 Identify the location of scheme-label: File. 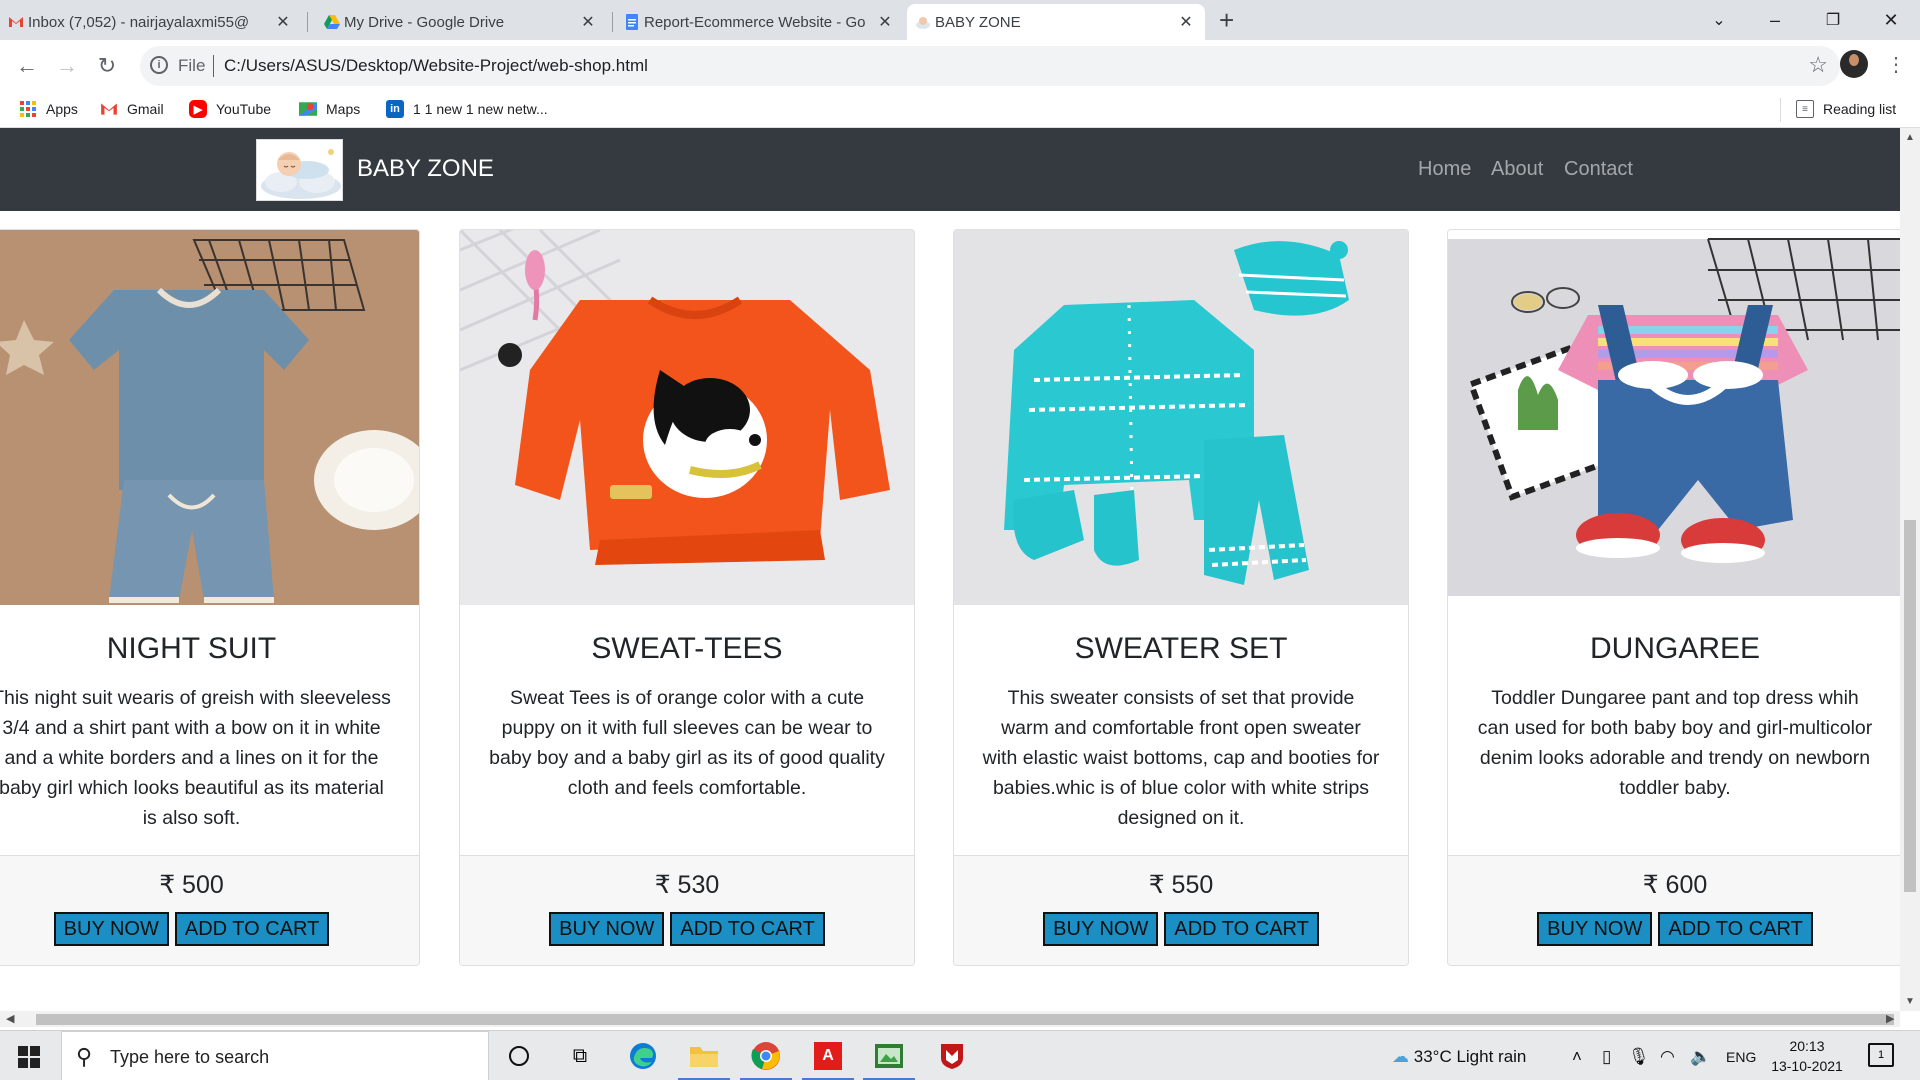
(192, 65).